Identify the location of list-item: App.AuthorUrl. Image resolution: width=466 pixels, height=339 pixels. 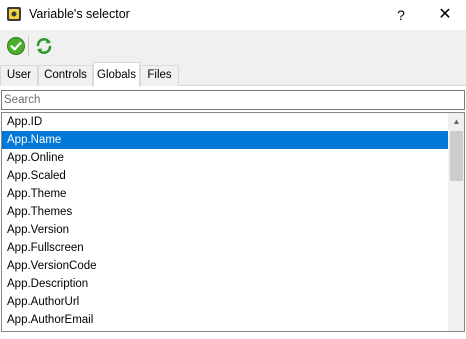
(225, 302).